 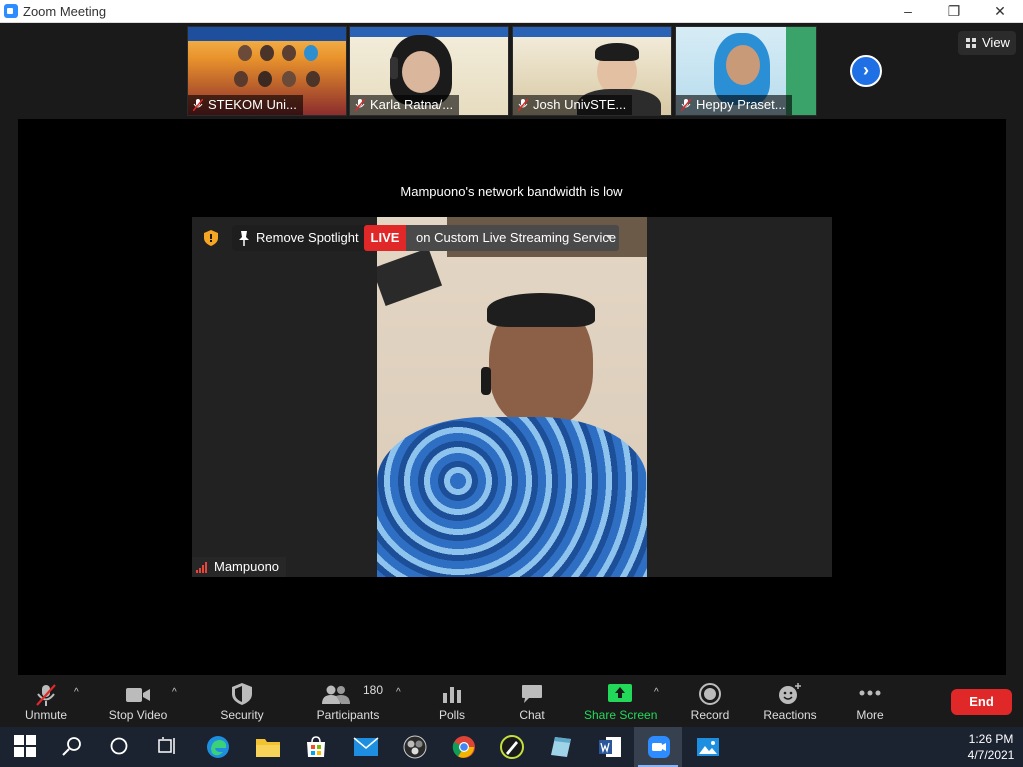 I want to click on chat-button: Chat, so click(x=532, y=701).